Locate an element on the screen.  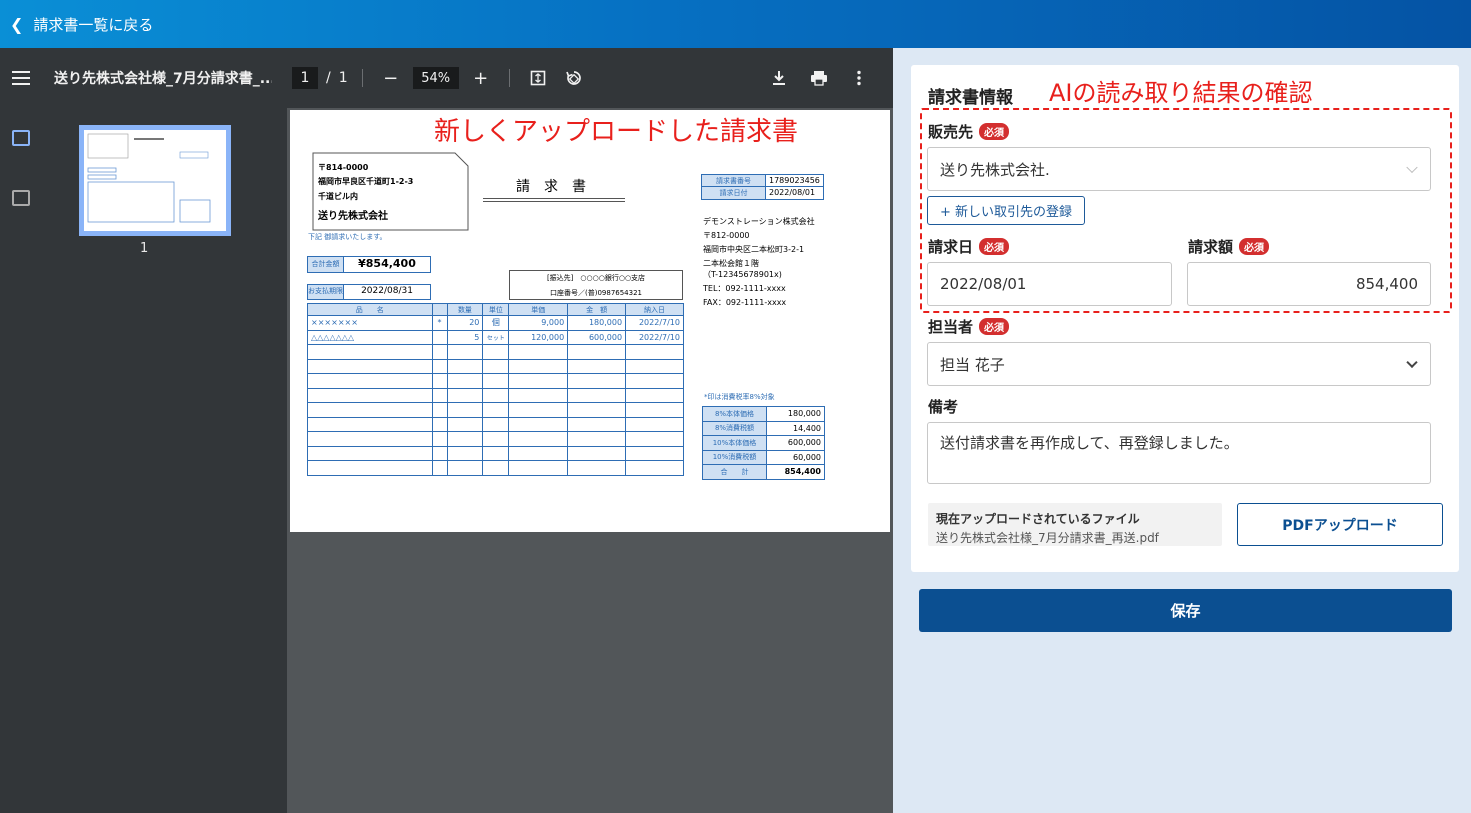
zoom-input: 54% is located at coordinates (435, 78).